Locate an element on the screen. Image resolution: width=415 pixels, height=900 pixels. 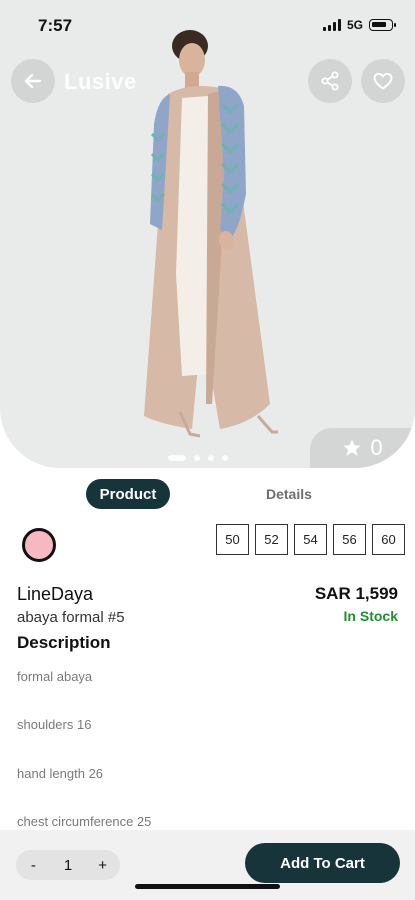
back-button is located at coordinates (33, 81).